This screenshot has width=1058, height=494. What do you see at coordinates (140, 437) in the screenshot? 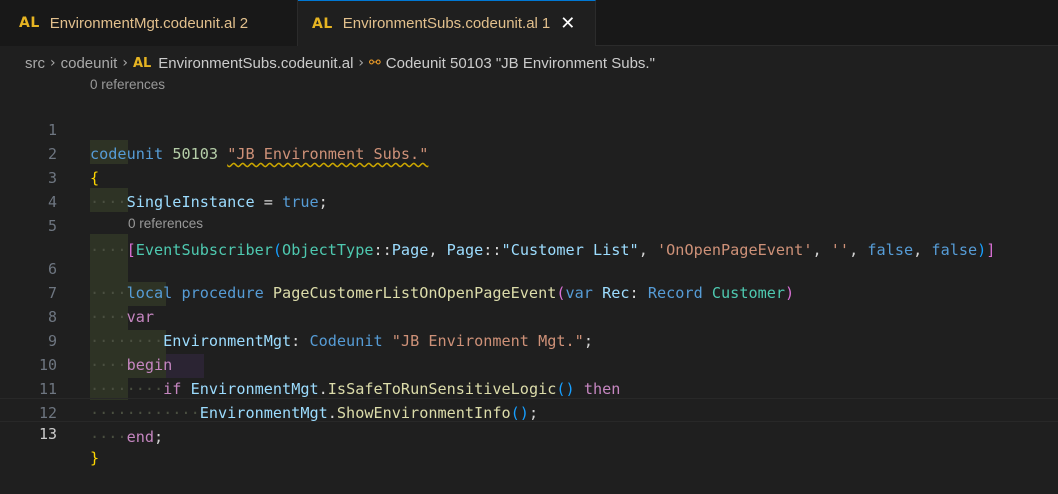
I see `code-token: end` at bounding box center [140, 437].